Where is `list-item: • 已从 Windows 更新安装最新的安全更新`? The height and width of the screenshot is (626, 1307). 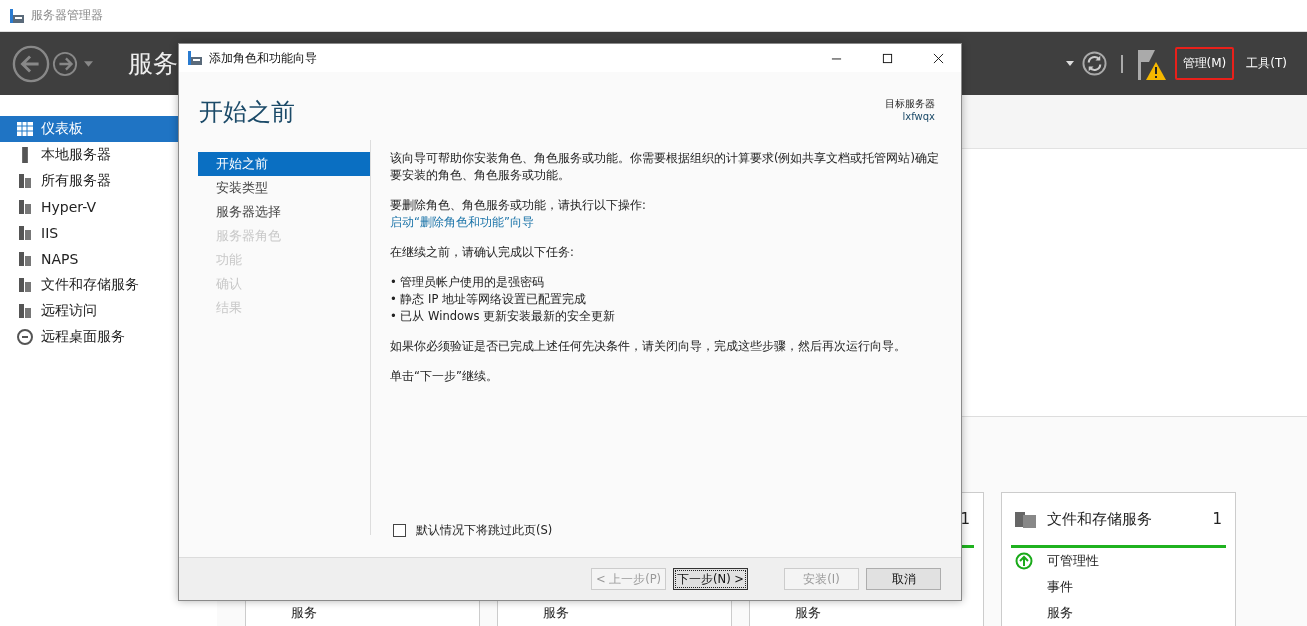
list-item: • 已从 Windows 更新安装最新的安全更新 is located at coordinates (503, 316).